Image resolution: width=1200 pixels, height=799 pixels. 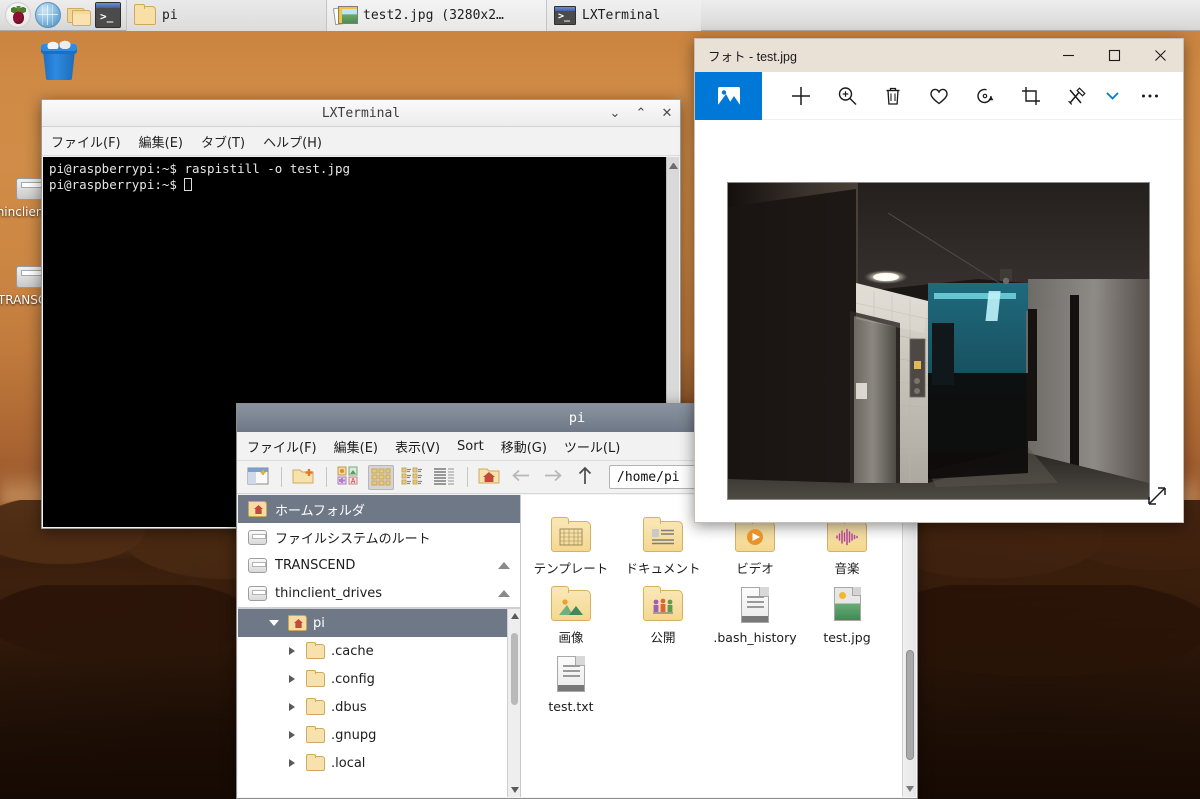 What do you see at coordinates (379, 735) in the screenshot?
I see `tree-item-gnupg: .gnupg` at bounding box center [379, 735].